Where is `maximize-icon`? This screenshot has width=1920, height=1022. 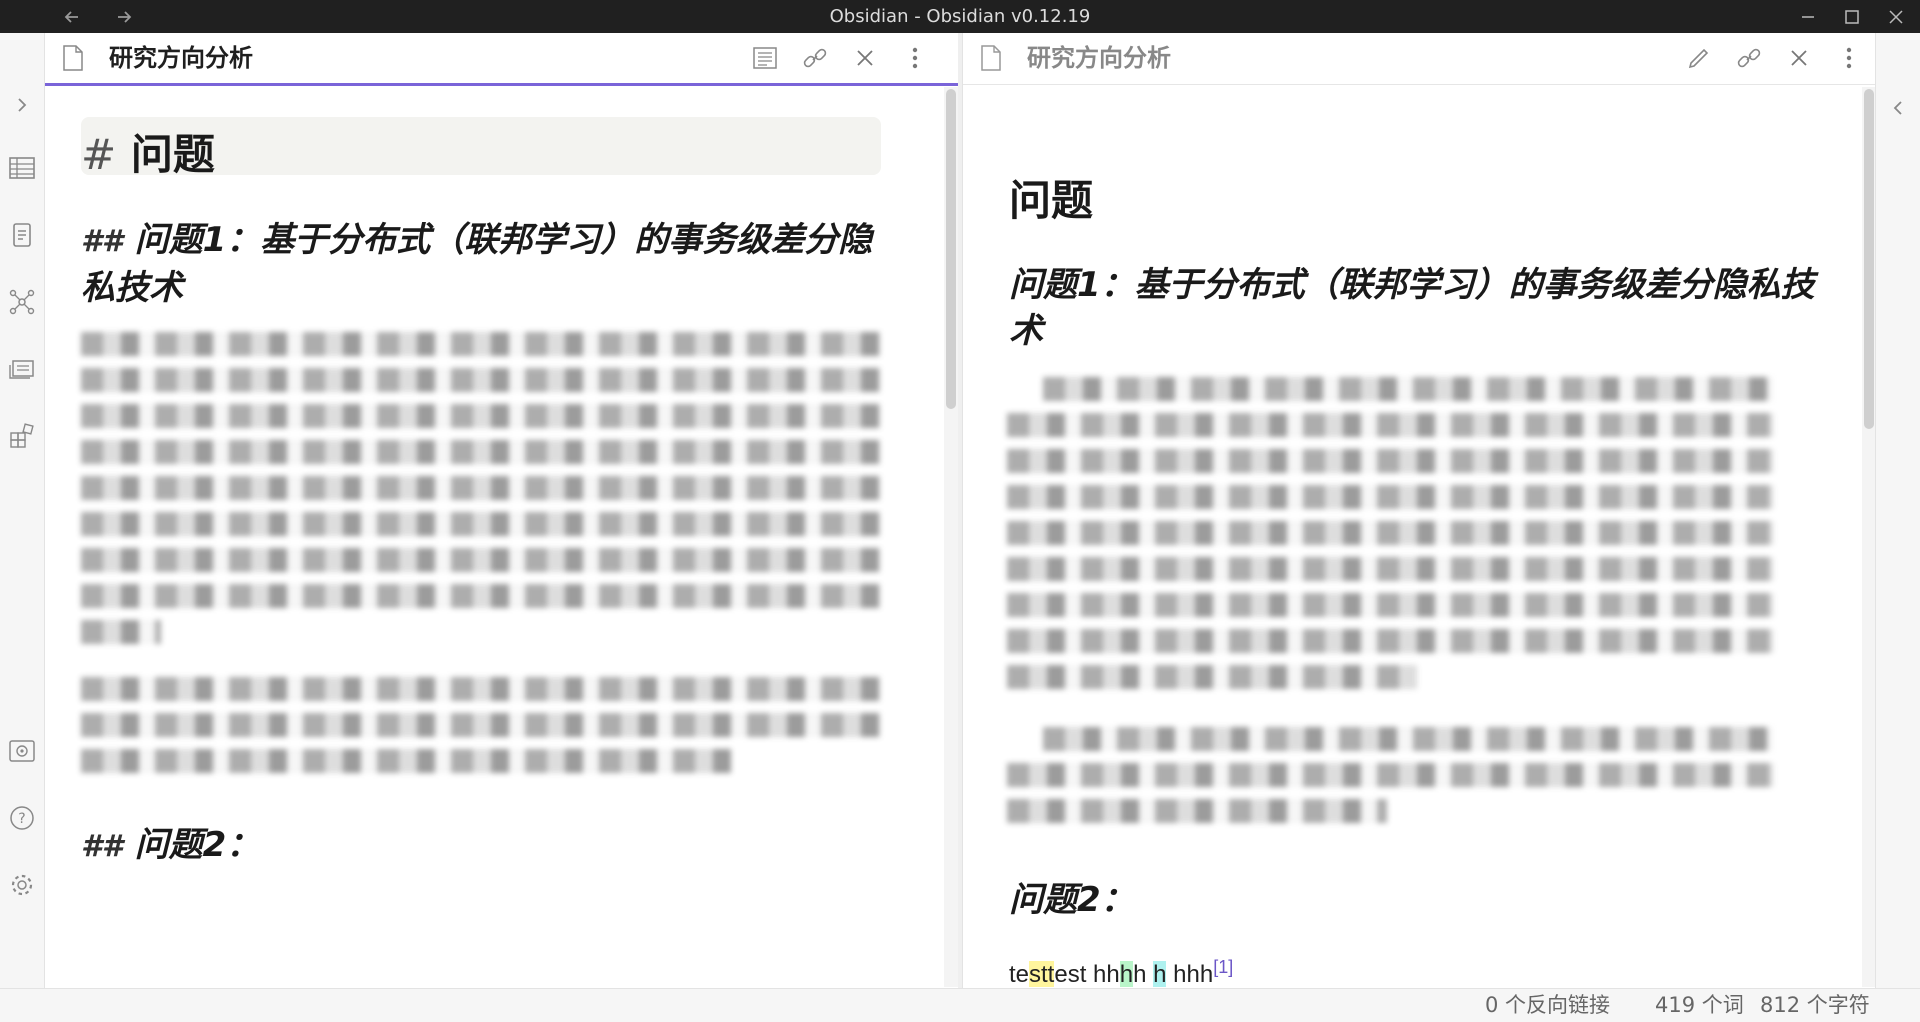
maximize-icon is located at coordinates (1852, 16).